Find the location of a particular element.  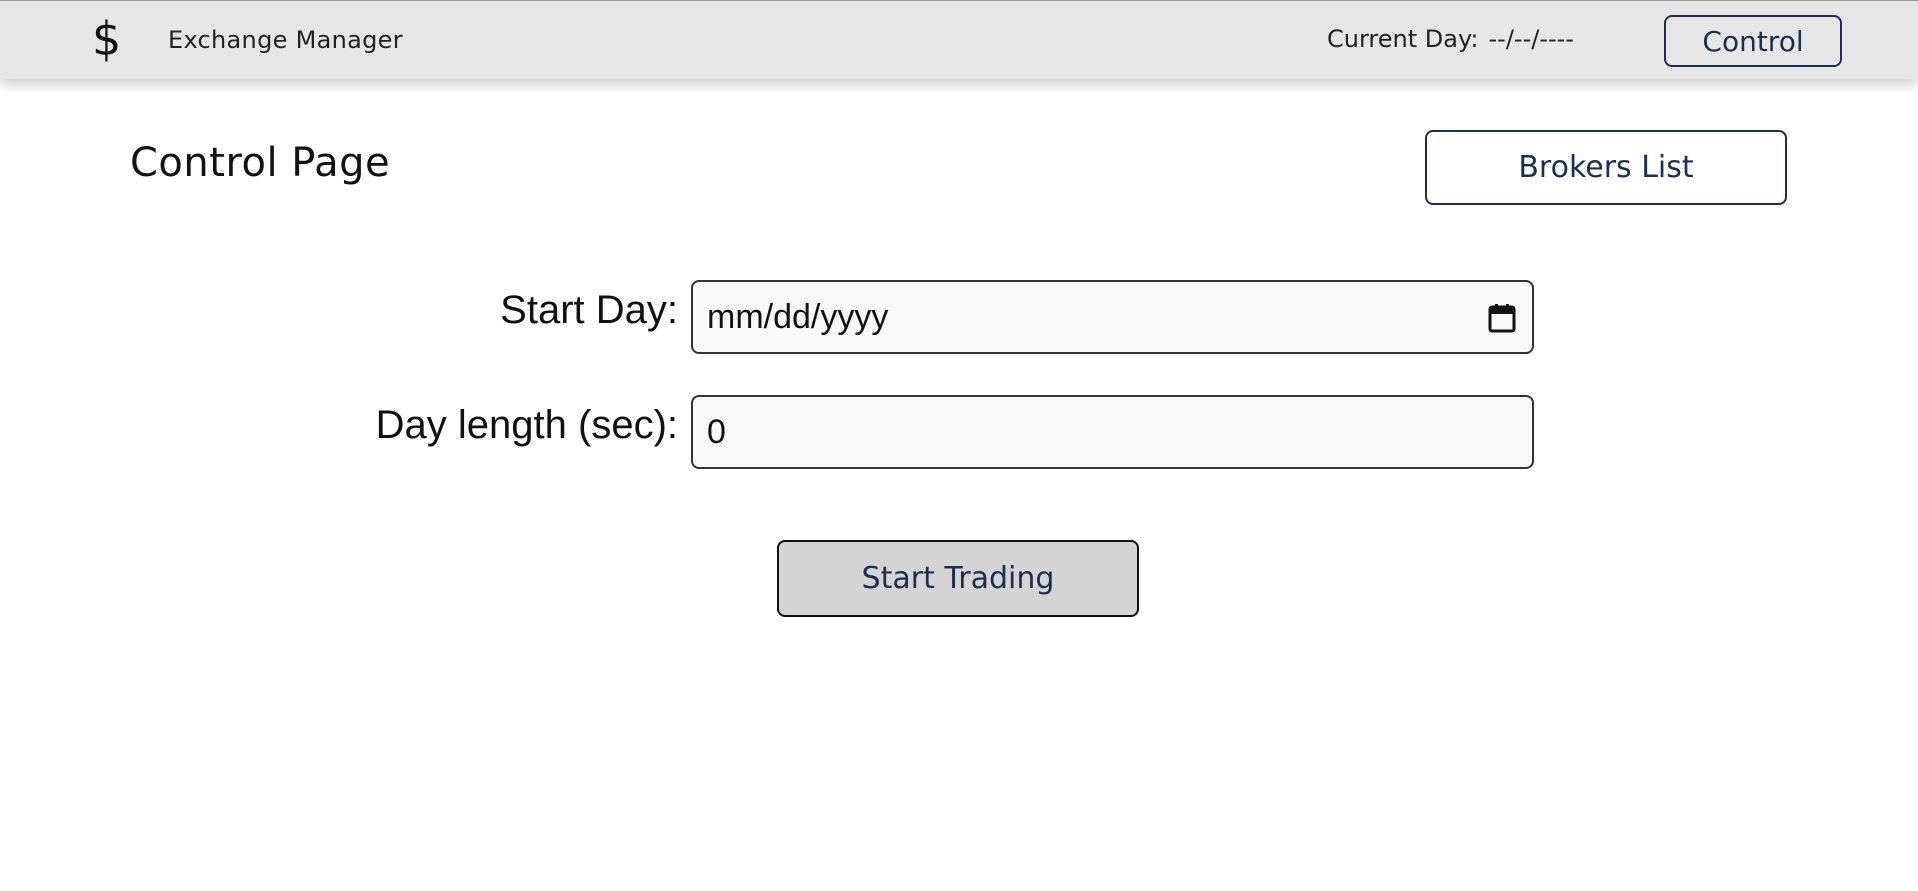

day-length-label: Day length (sec): is located at coordinates (526, 425).